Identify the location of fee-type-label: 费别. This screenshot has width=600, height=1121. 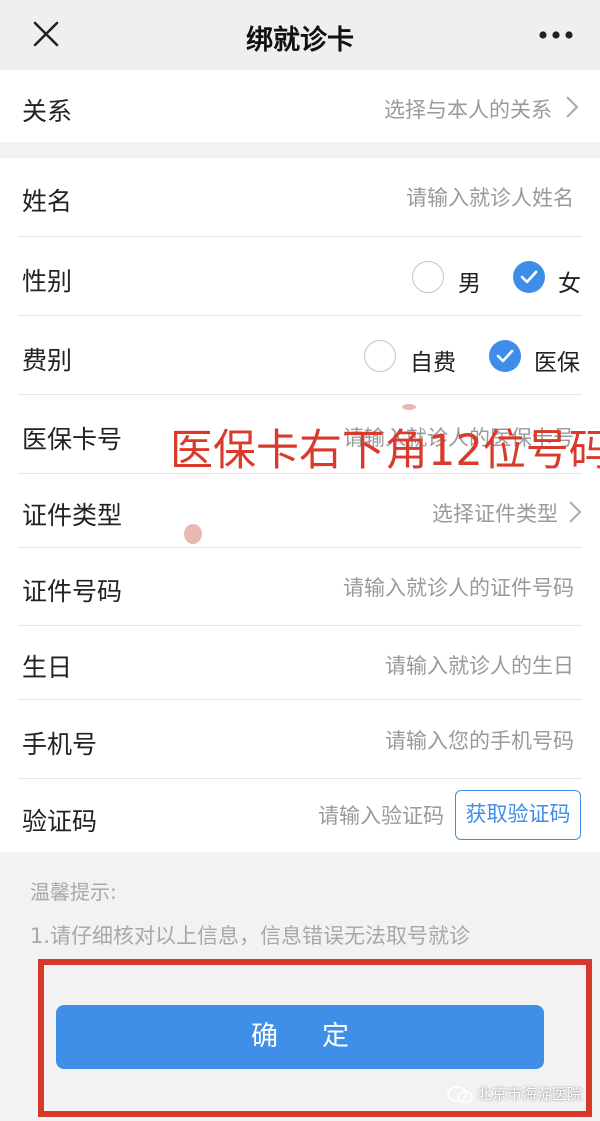
(47, 360).